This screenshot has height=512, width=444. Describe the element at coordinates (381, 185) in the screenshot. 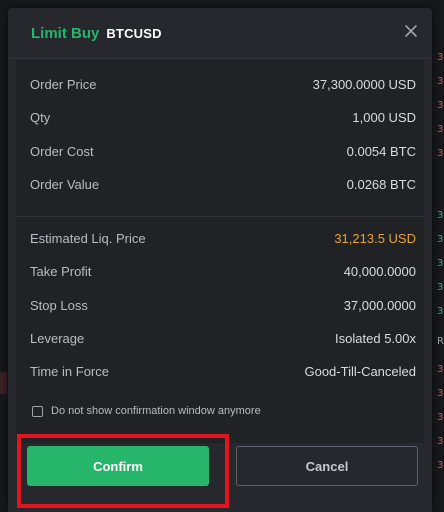

I see `detail-value: 0.0268 BTC` at that location.